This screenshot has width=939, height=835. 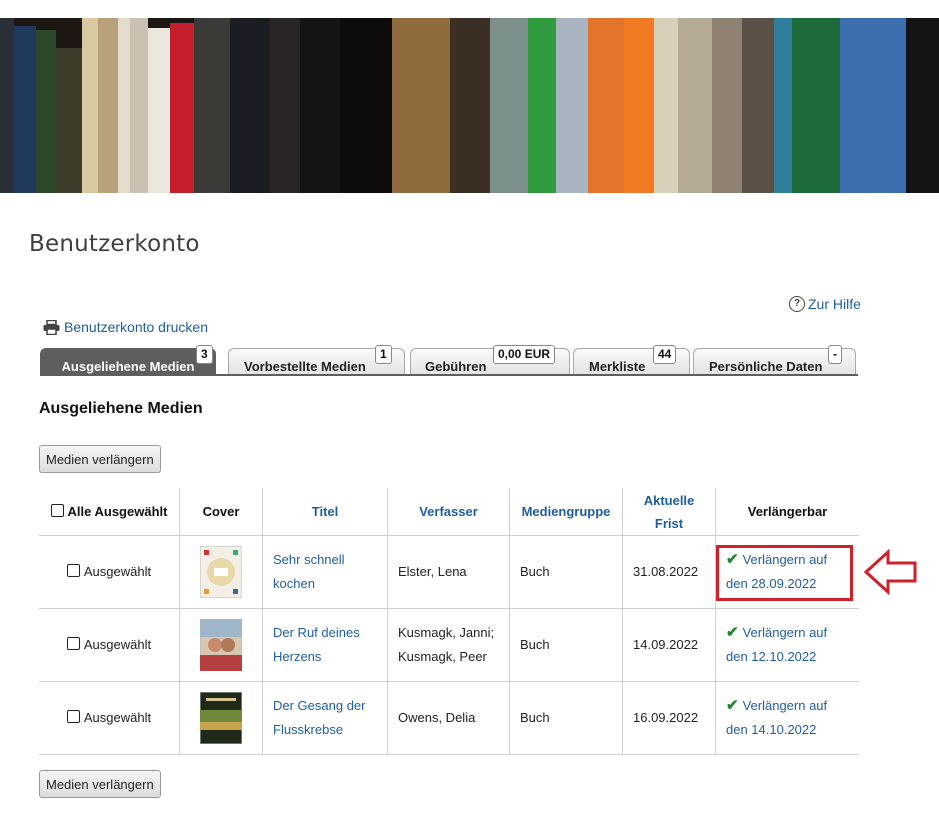 I want to click on help-link-label: Zur Hilfe, so click(x=834, y=304).